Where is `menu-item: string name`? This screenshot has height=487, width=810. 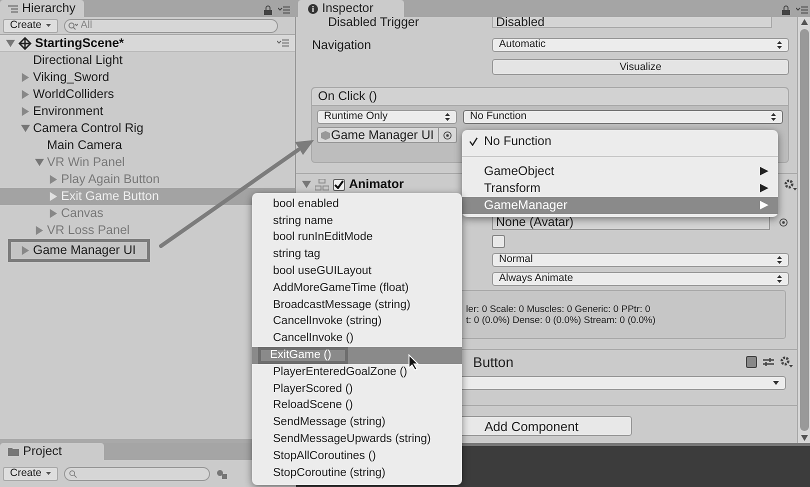
menu-item: string name is located at coordinates (357, 221).